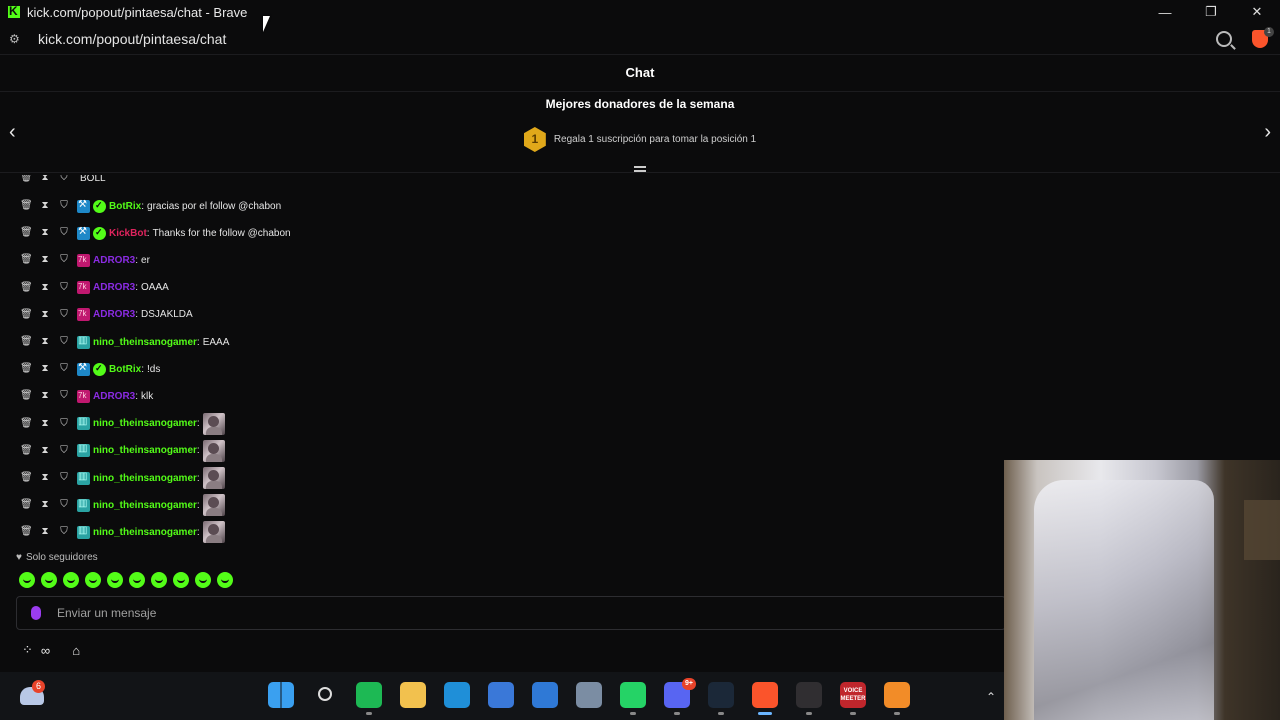  I want to click on whatsapp-icon, so click(633, 698).